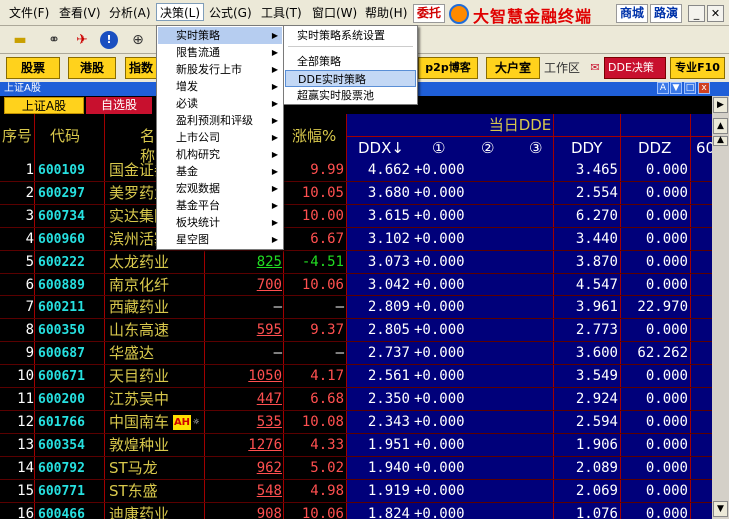 The image size is (729, 519). Describe the element at coordinates (356, 353) in the screenshot. I see `table-row: 9 600687 华盛达 — — 2.737 +0.000 3.600 62.262` at that location.